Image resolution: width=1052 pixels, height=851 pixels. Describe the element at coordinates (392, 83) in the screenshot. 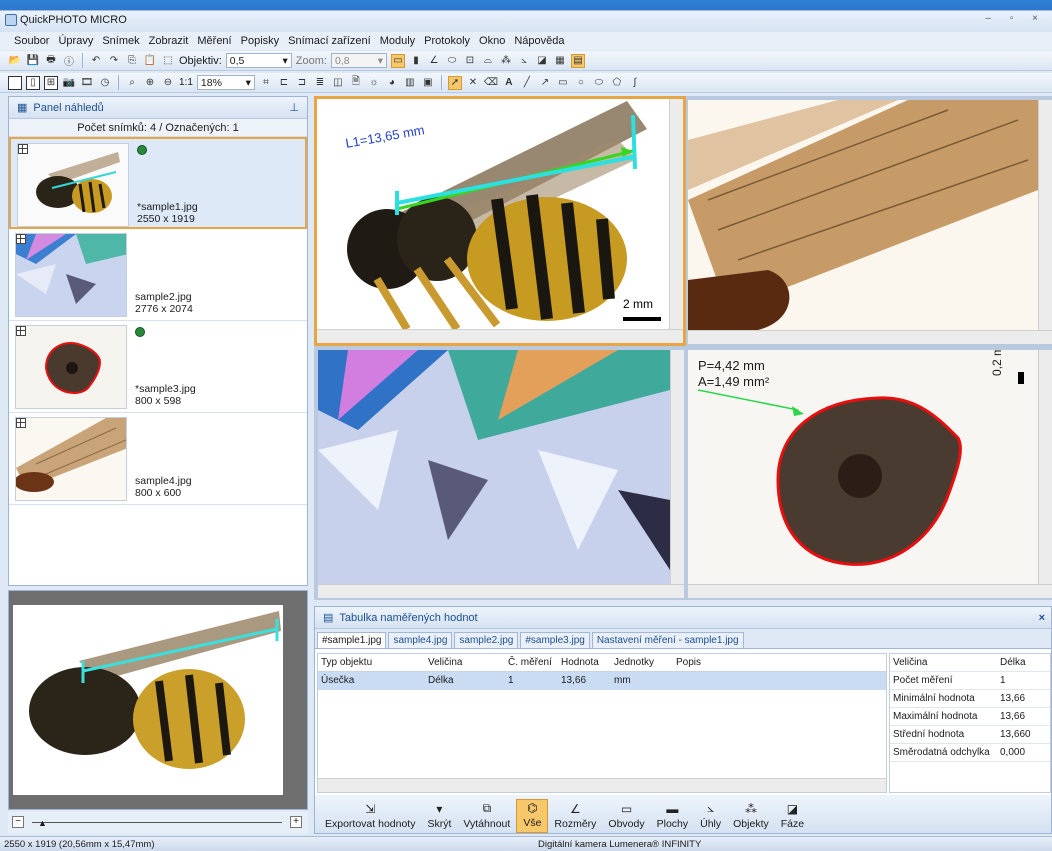

I see `color-icon: ◕` at that location.